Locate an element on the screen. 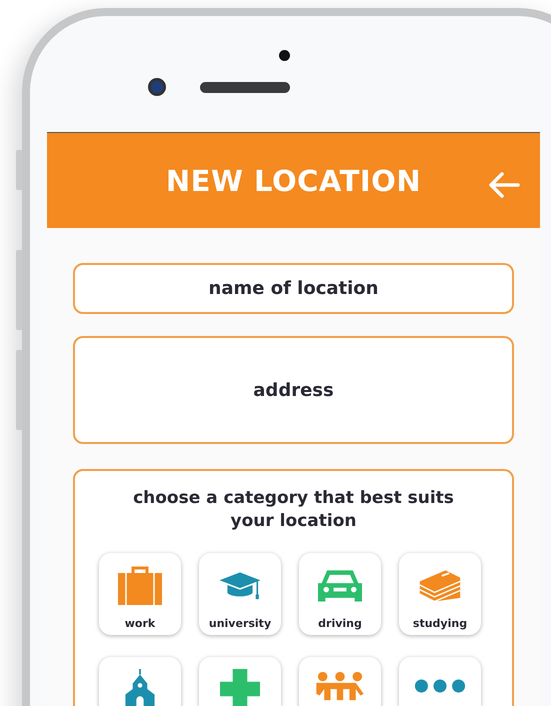 Image resolution: width=551 pixels, height=706 pixels. input-field: address is located at coordinates (293, 390).